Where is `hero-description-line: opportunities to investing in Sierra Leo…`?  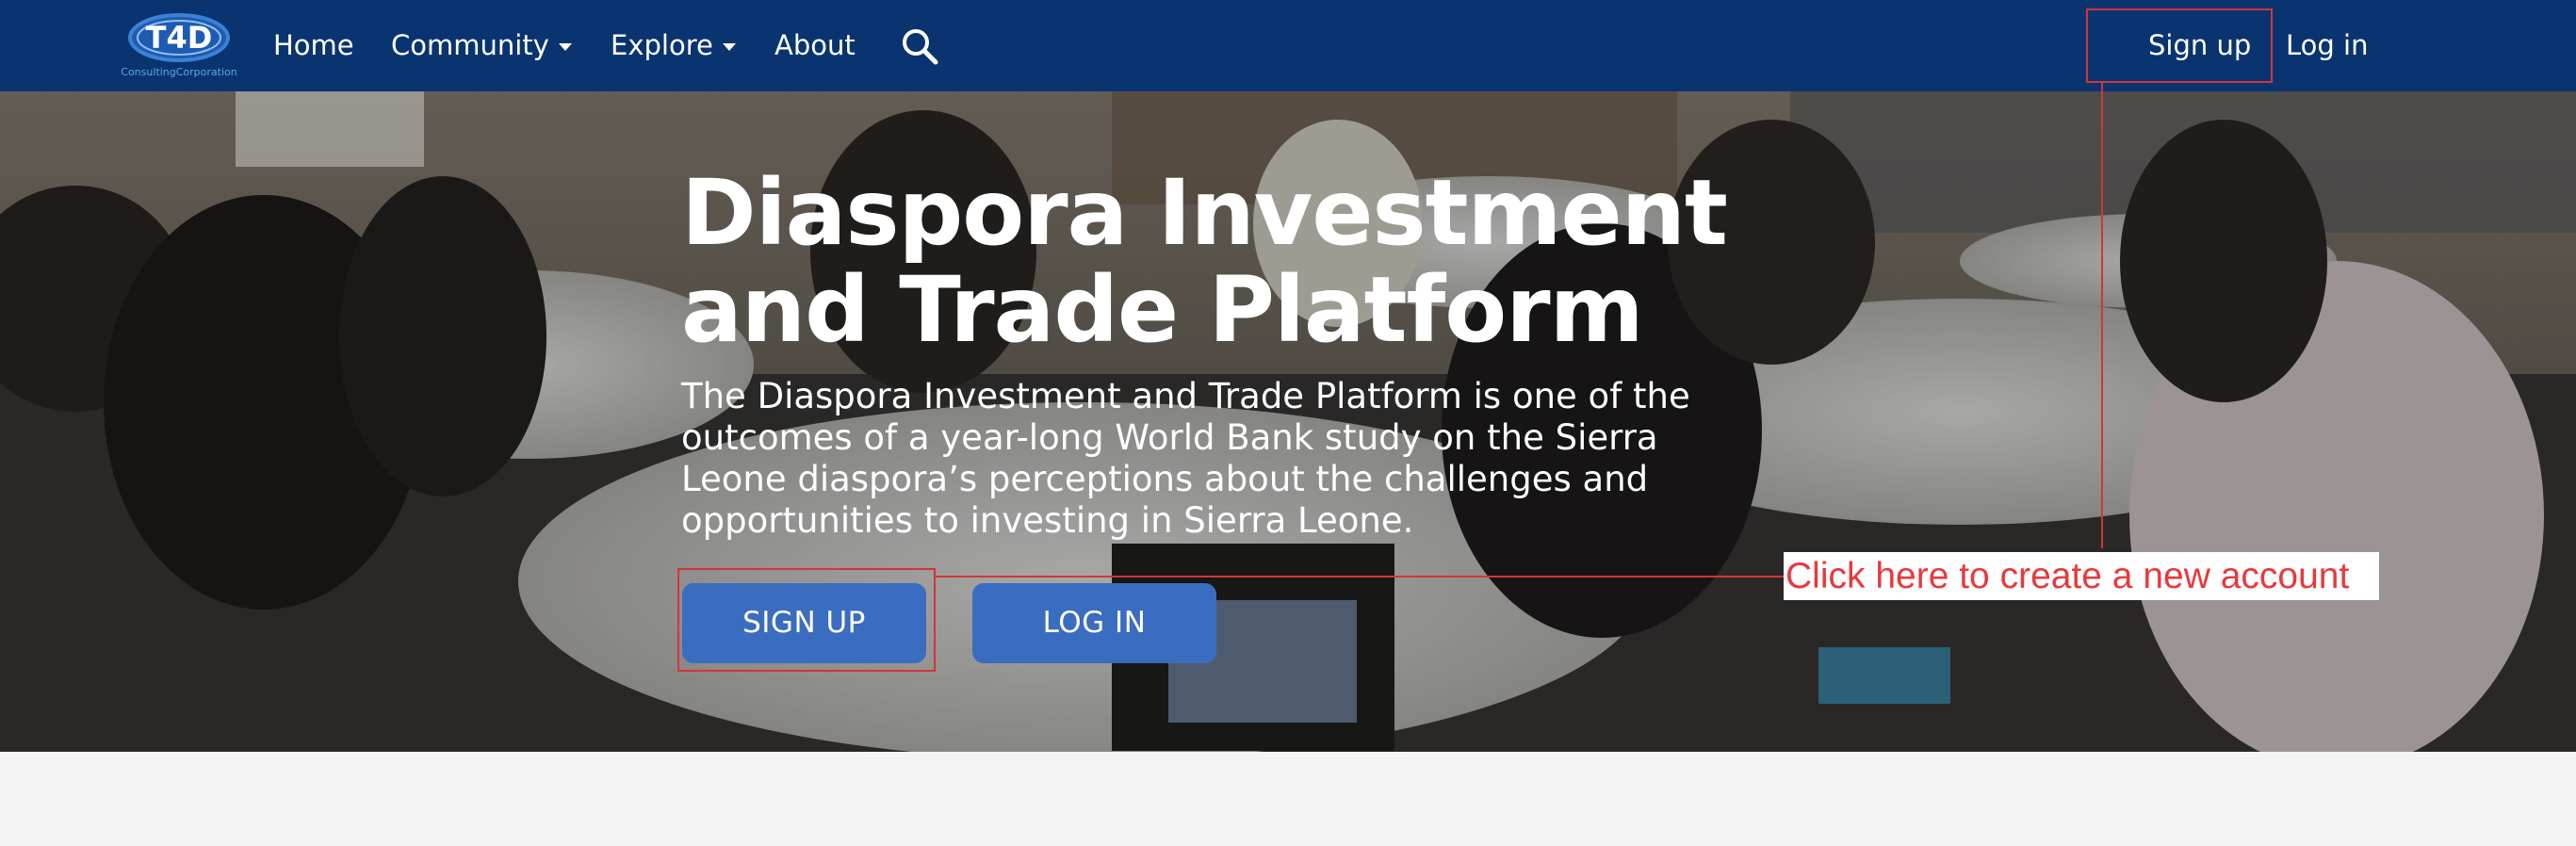
hero-description-line: opportunities to investing in Sierra Leo… is located at coordinates (1047, 520).